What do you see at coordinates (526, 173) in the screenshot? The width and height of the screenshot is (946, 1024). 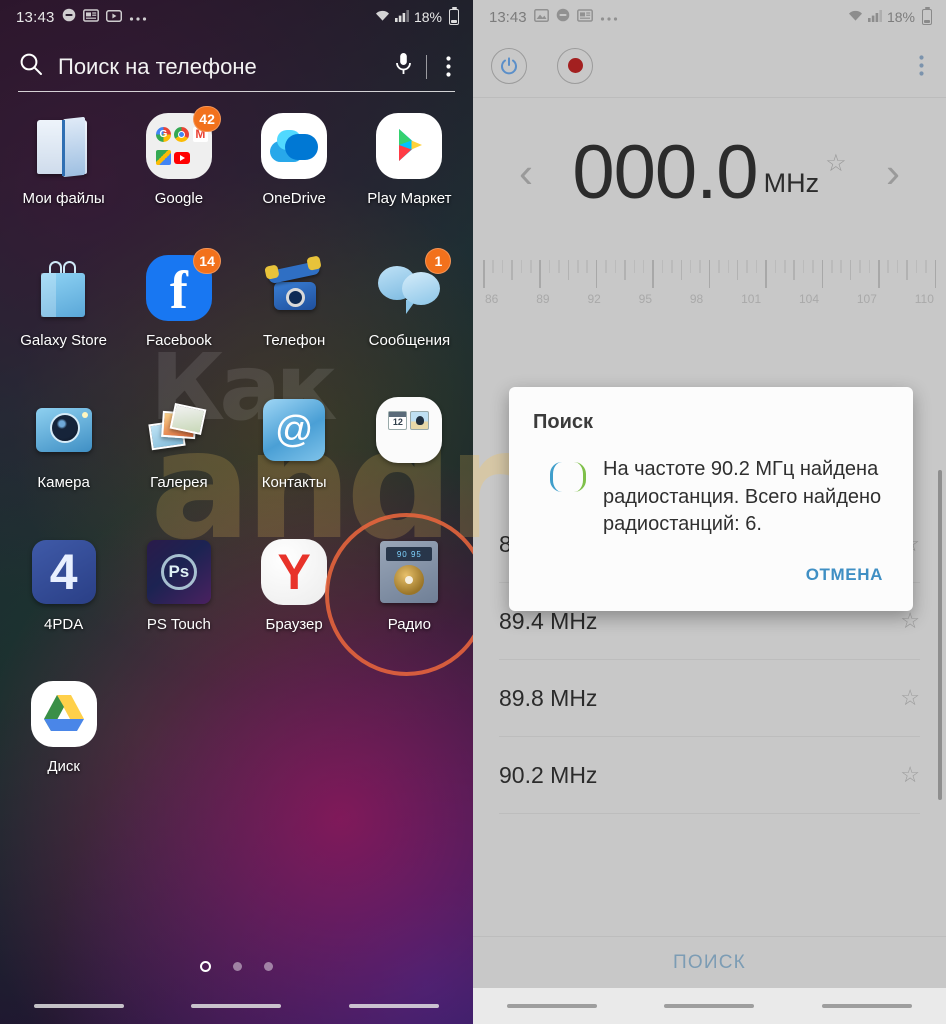 I see `chevron-left-icon: ‹` at bounding box center [526, 173].